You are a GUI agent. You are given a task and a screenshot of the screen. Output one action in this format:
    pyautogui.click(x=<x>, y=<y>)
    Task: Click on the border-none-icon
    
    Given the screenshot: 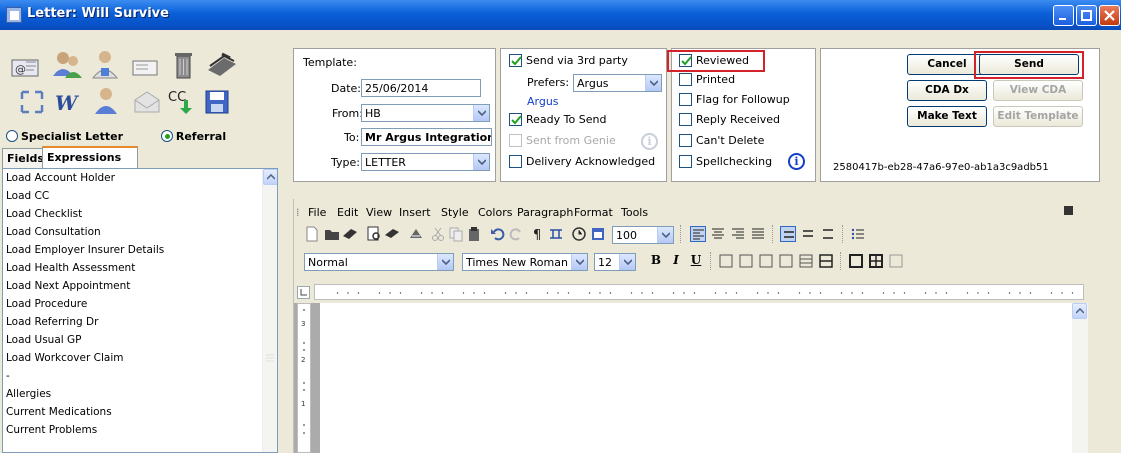 What is the action you would take?
    pyautogui.click(x=896, y=261)
    